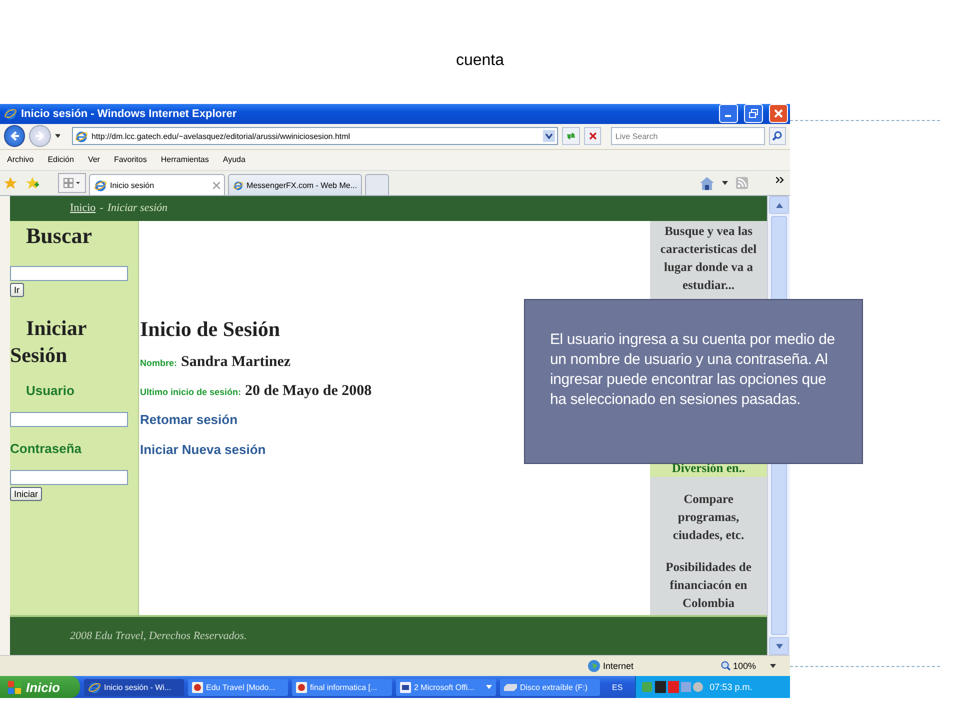 Image resolution: width=960 pixels, height=720 pixels. What do you see at coordinates (59, 235) in the screenshot?
I see `search-heading: Buscar` at bounding box center [59, 235].